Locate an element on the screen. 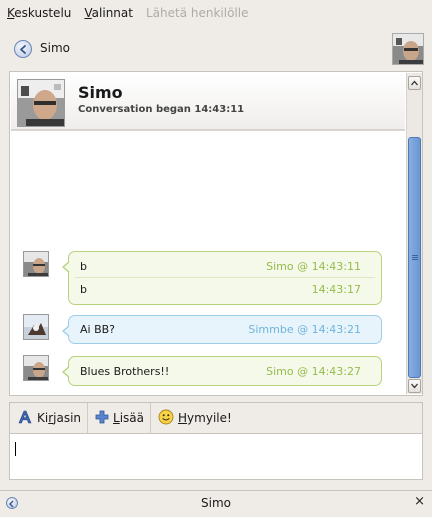 This screenshot has width=432, height=517. message-line: b Simo @ 14:43:11 is located at coordinates (225, 268).